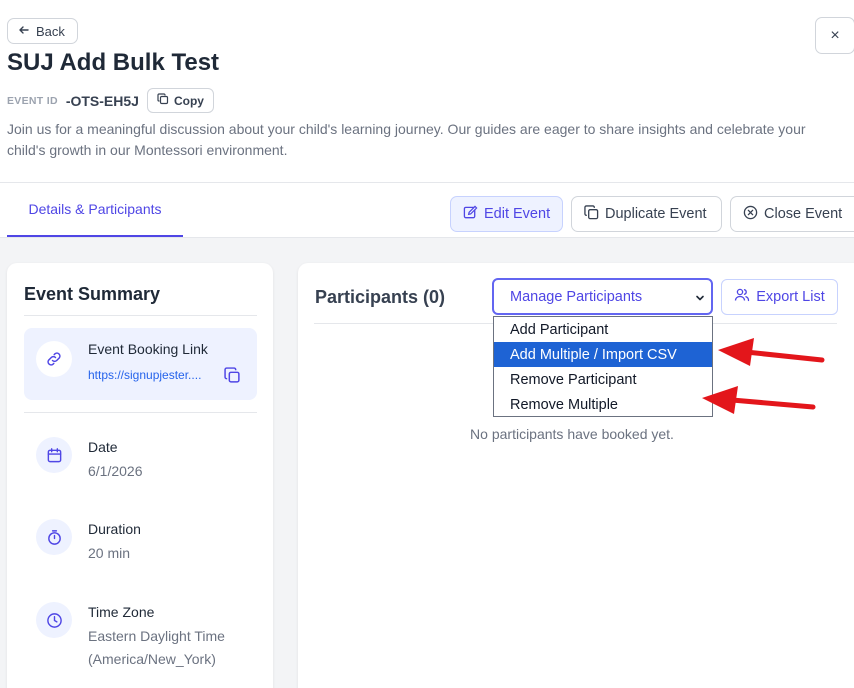 This screenshot has height=688, width=854. Describe the element at coordinates (603, 329) in the screenshot. I see `option-add-participant: Add Participant` at that location.